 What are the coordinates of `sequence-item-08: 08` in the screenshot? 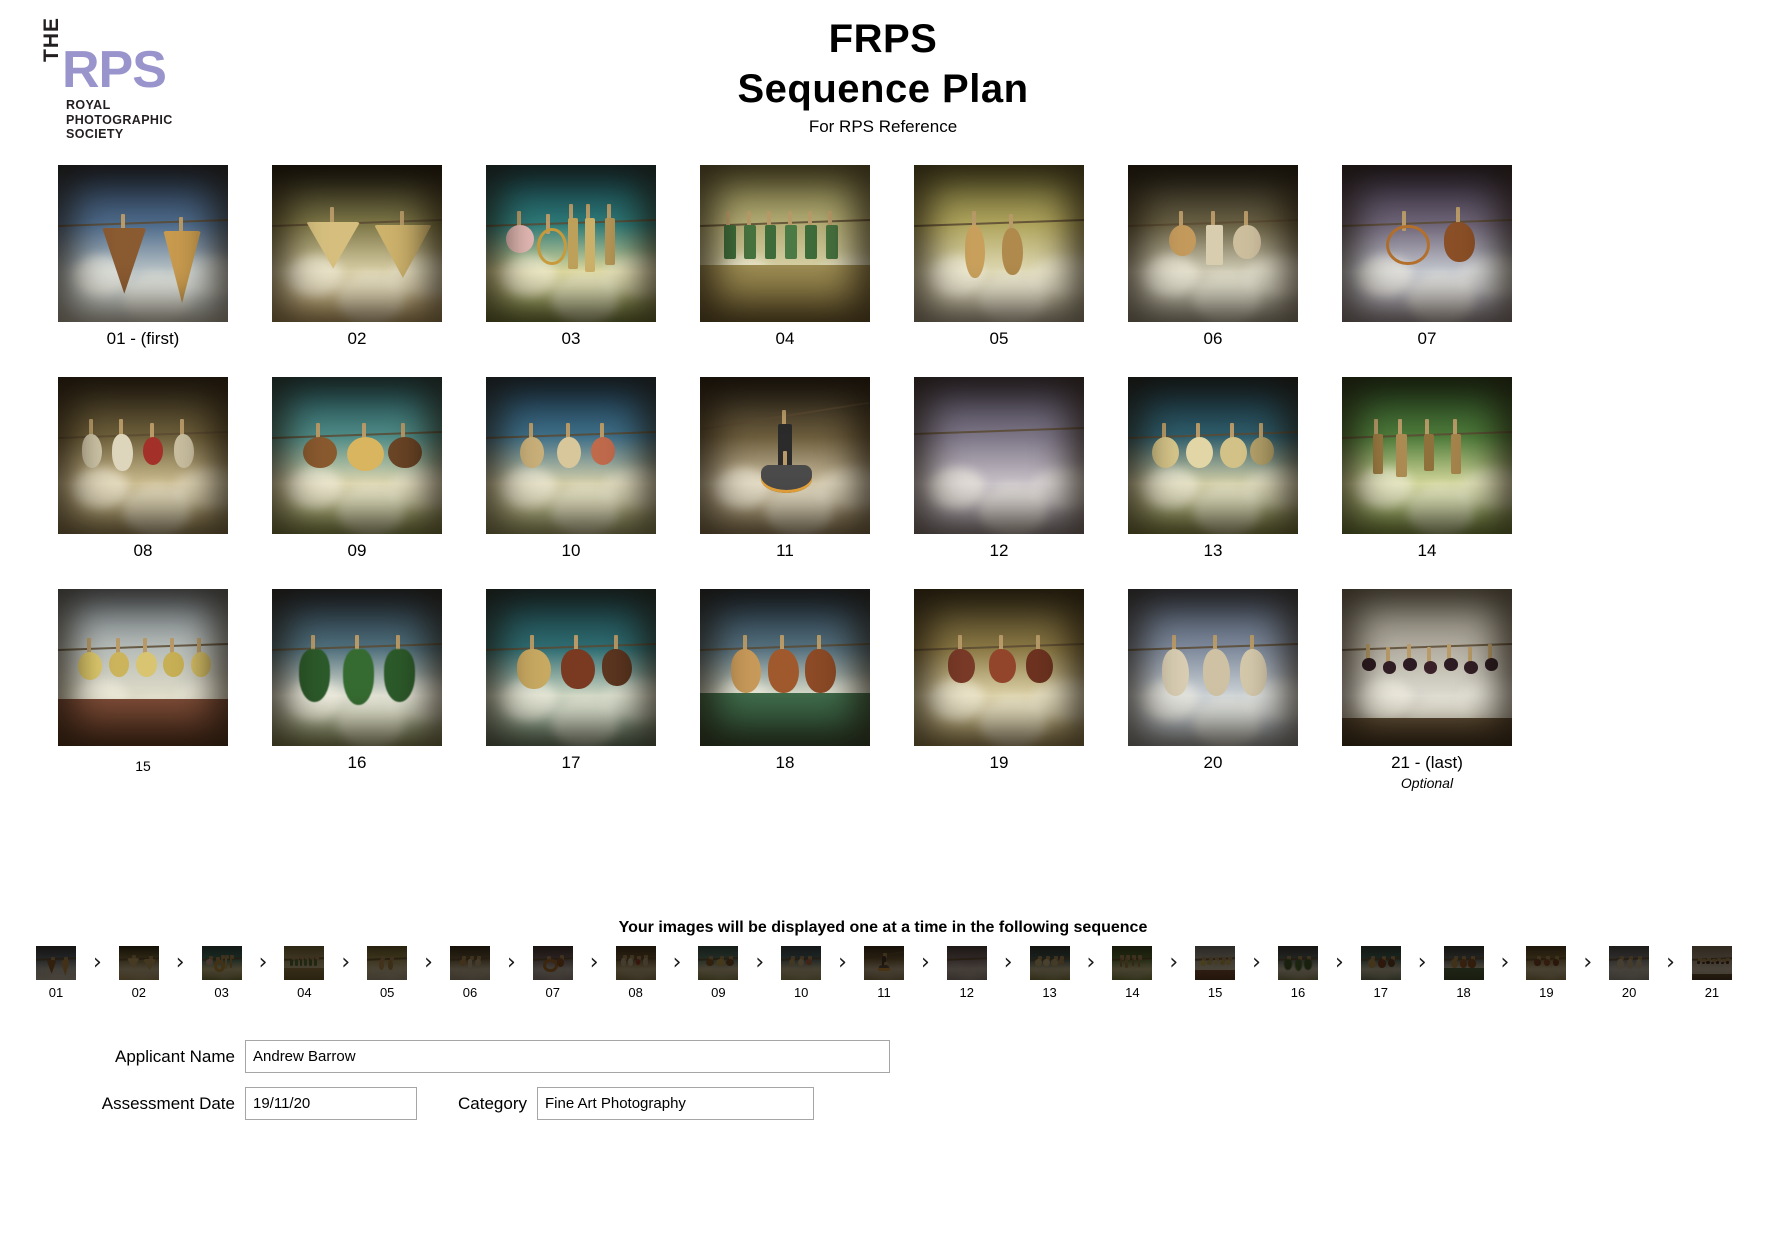 It's located at (636, 973).